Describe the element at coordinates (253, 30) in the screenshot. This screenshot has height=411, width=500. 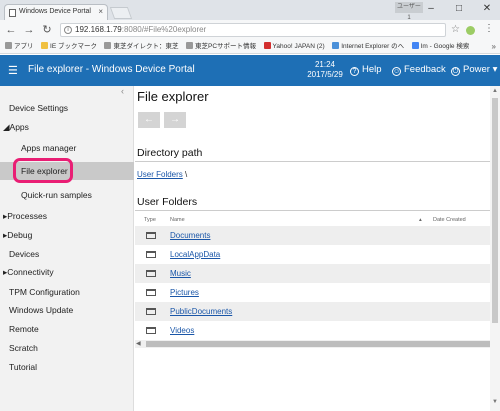
I see `url-input: i 192.168.1.79:8080/#File%20explorer` at that location.